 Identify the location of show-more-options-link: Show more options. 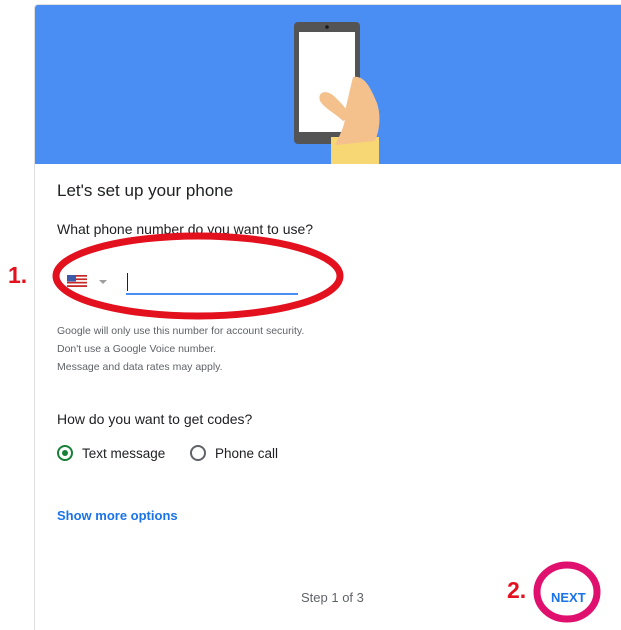
(117, 515).